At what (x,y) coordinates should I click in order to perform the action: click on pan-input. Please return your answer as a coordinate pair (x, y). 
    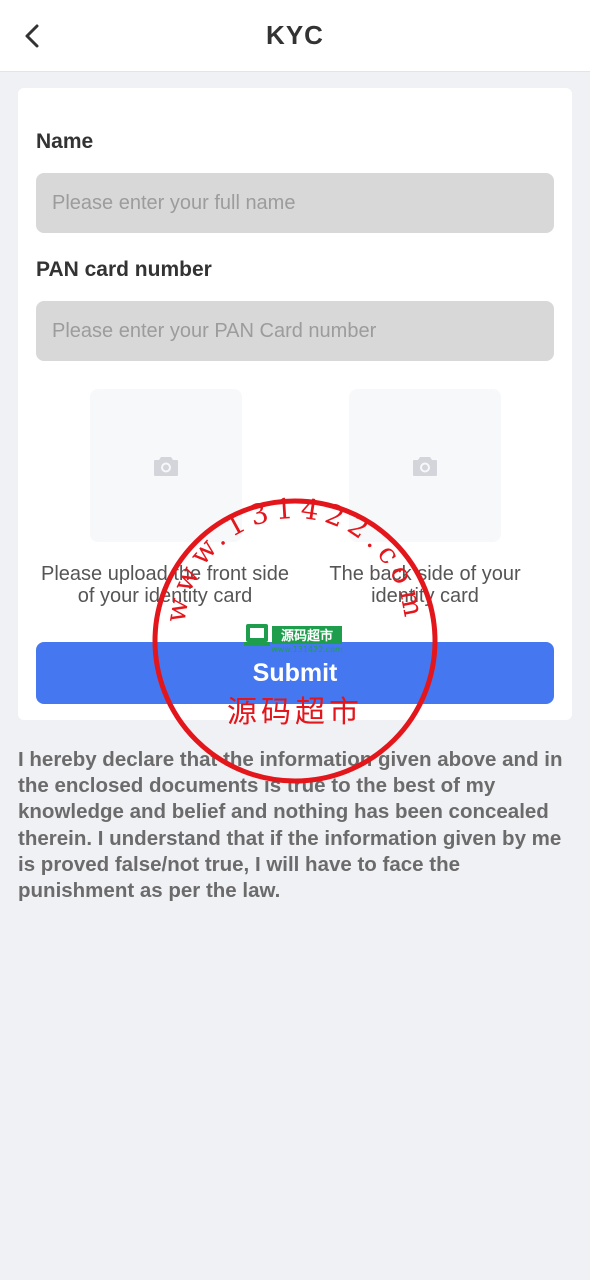
    Looking at the image, I should click on (295, 331).